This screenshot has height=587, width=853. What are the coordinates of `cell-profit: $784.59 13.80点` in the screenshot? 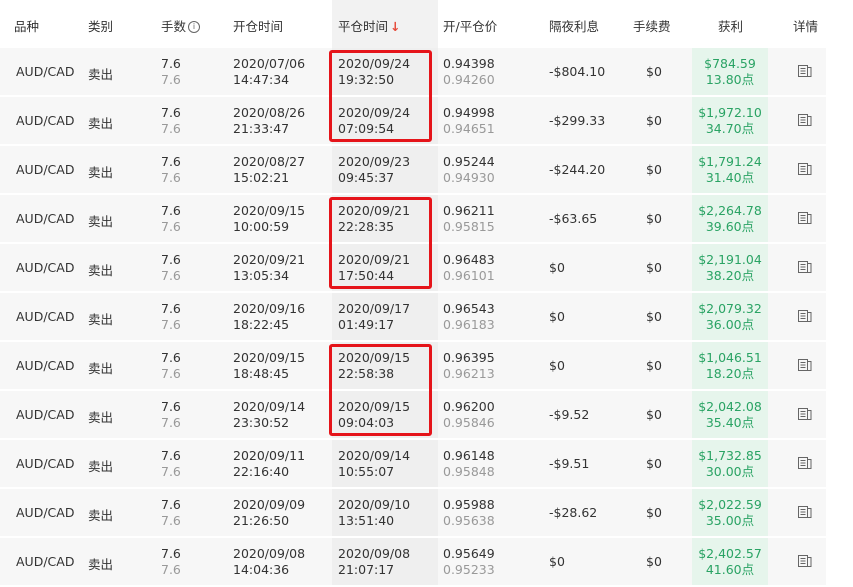 It's located at (730, 72).